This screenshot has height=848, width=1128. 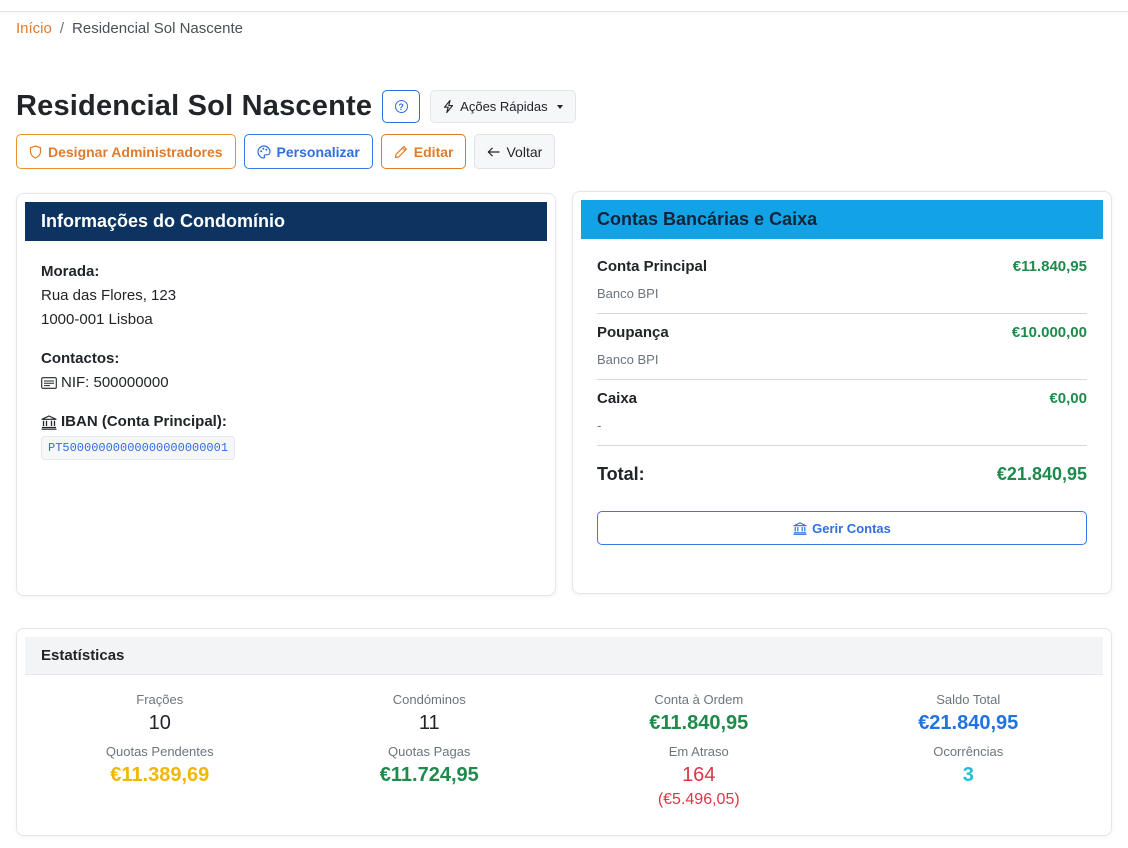 What do you see at coordinates (286, 422) in the screenshot?
I see `iban-label-row: IBAN (Conta Principal):` at bounding box center [286, 422].